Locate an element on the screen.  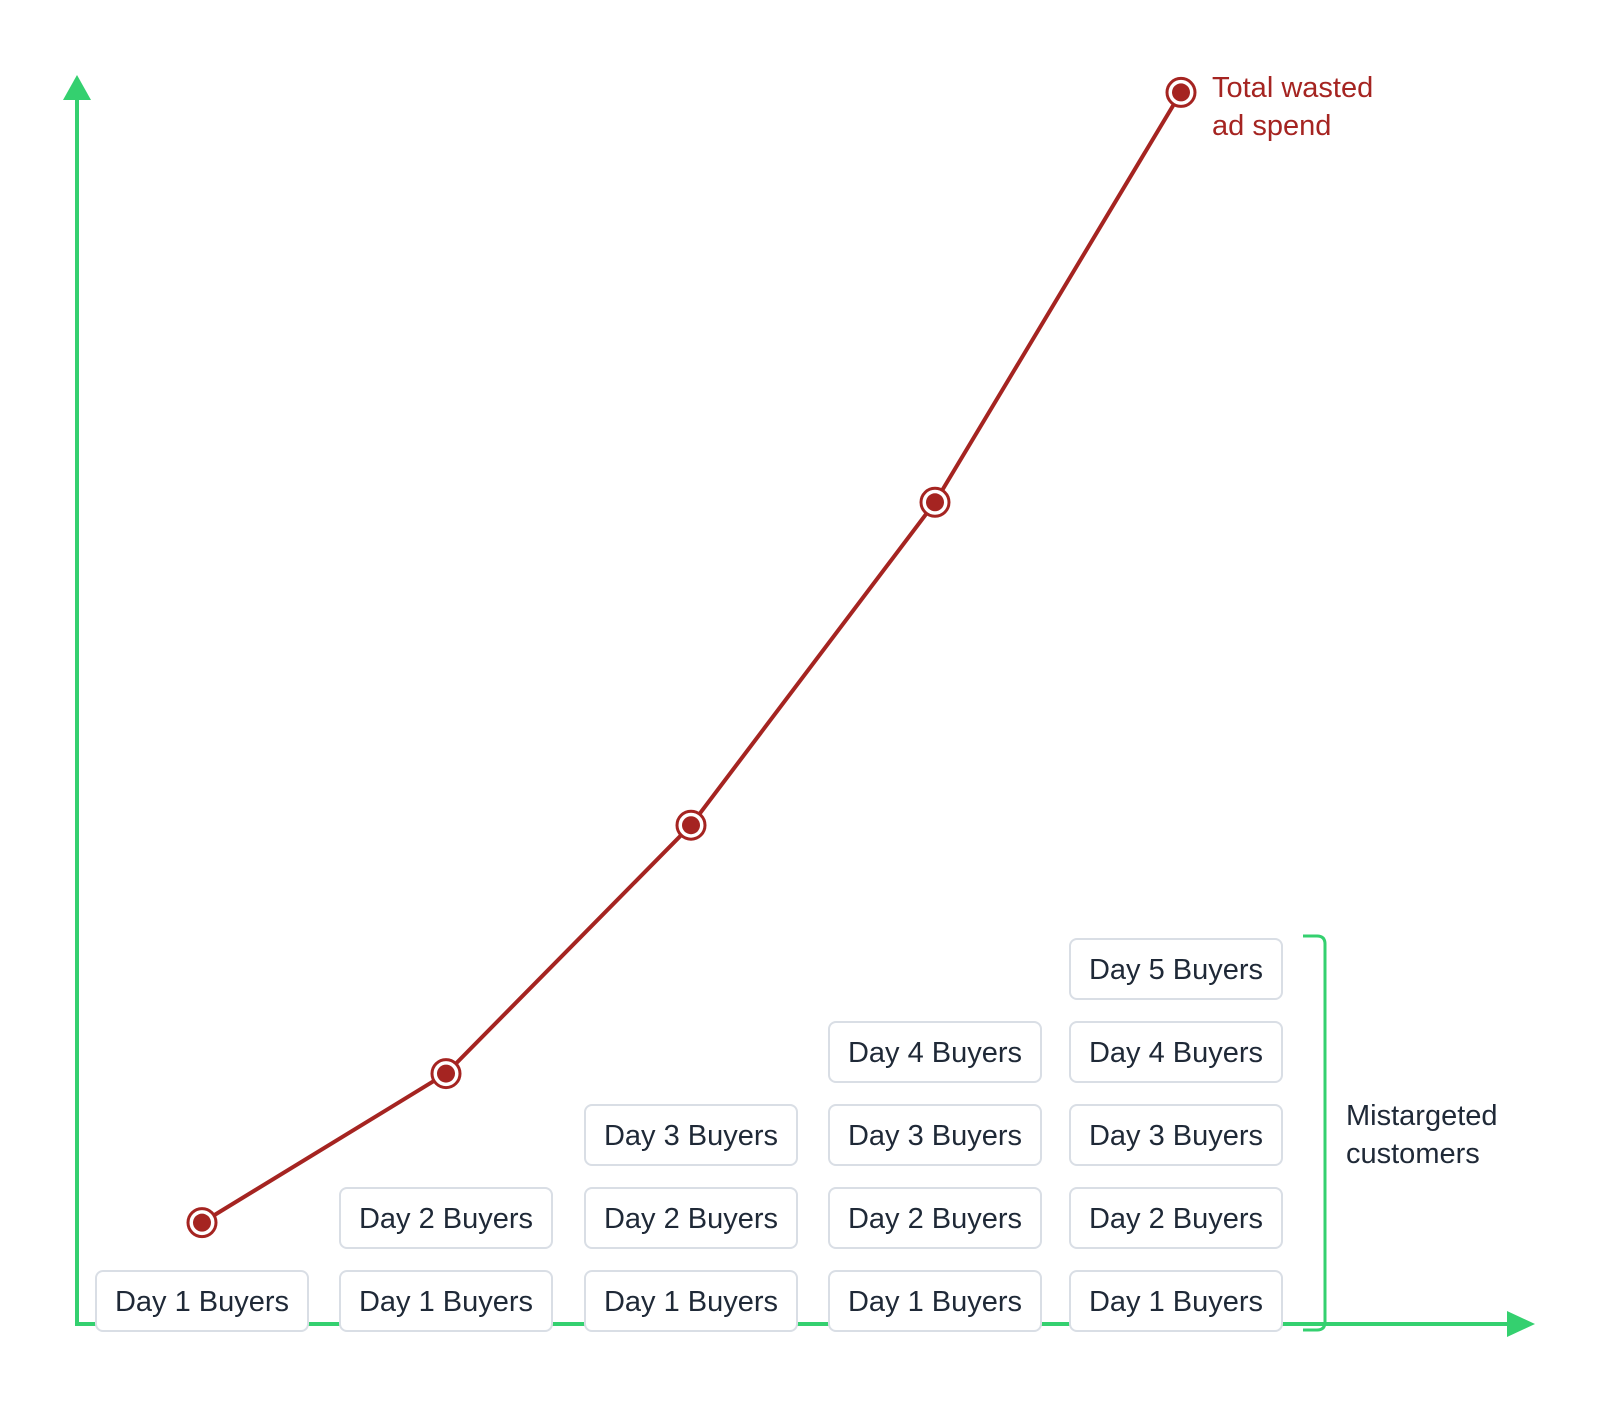
buyer-box-label: Day 5 Buyers is located at coordinates (1176, 970).